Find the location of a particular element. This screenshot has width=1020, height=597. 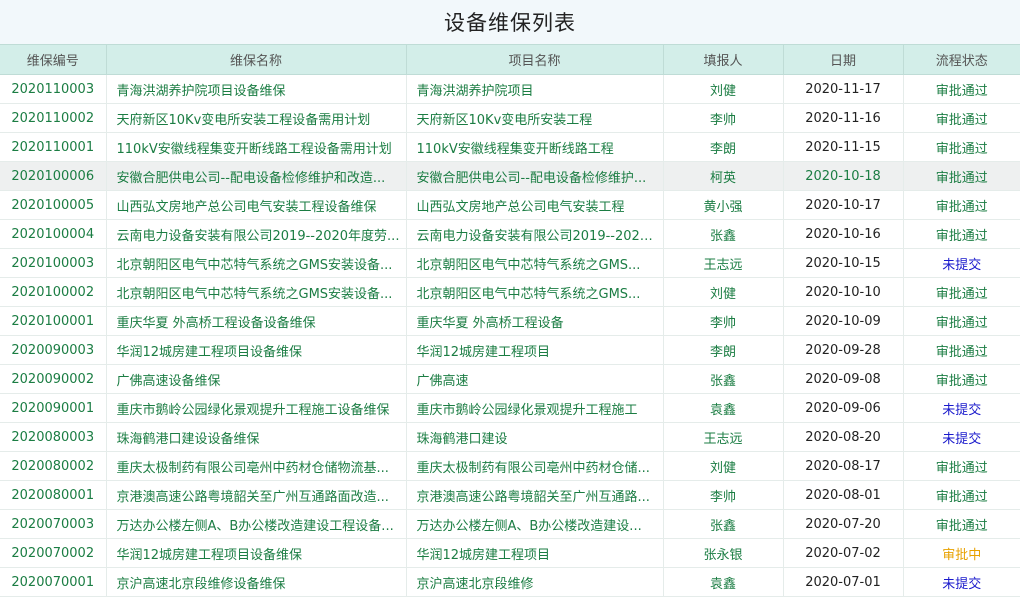

header-reporter: 填报人 is located at coordinates (723, 59).